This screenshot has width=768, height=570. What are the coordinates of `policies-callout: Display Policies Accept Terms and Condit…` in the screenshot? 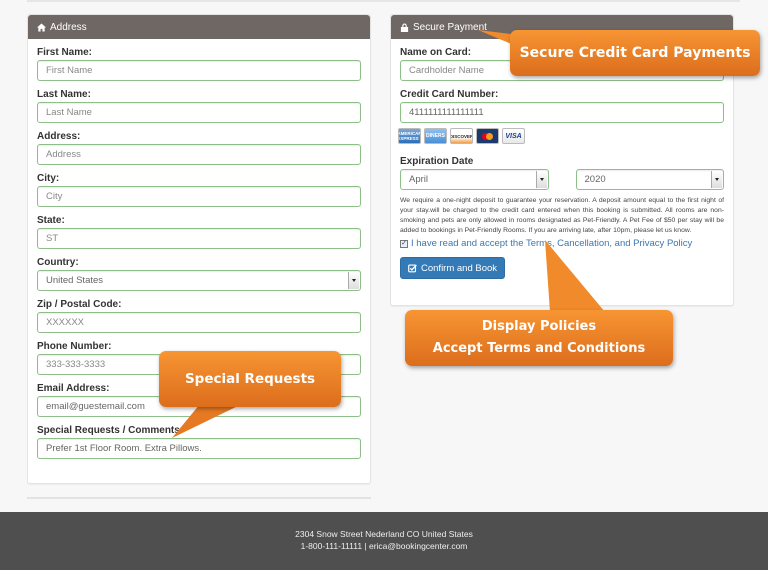 It's located at (539, 338).